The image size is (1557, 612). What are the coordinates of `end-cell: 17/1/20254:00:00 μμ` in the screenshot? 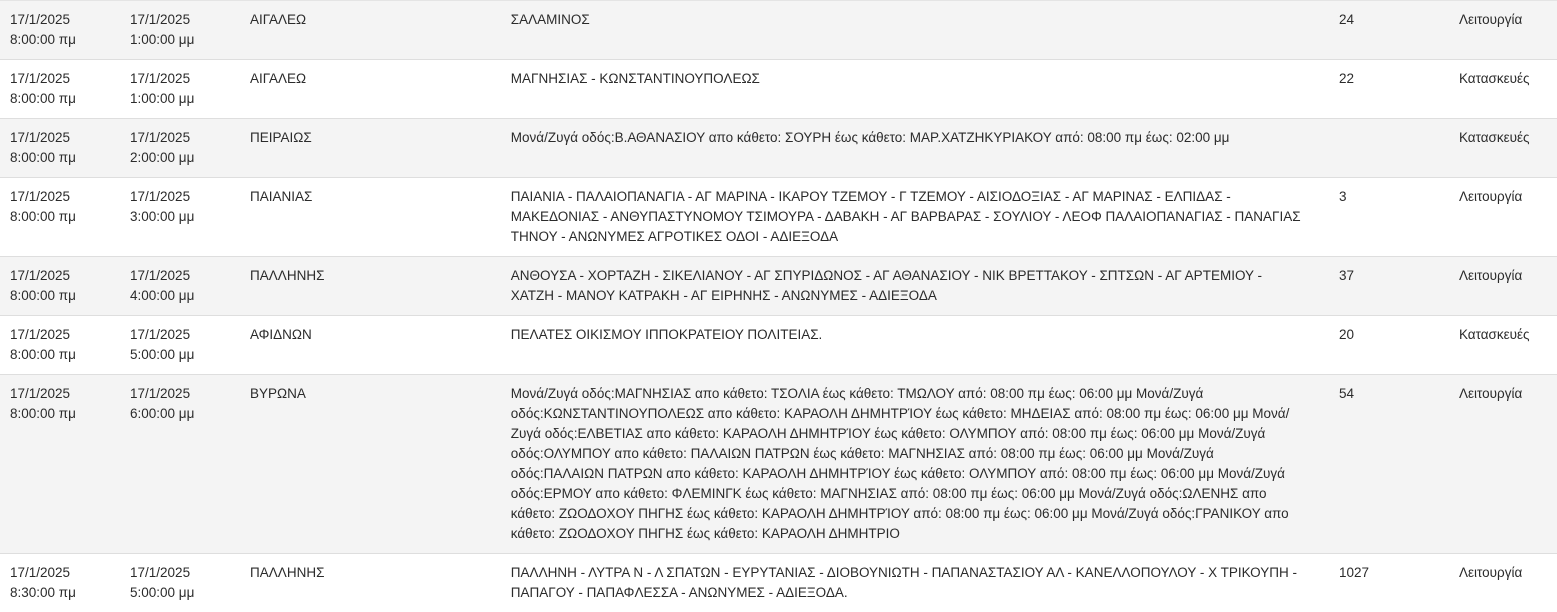 It's located at (180, 286).